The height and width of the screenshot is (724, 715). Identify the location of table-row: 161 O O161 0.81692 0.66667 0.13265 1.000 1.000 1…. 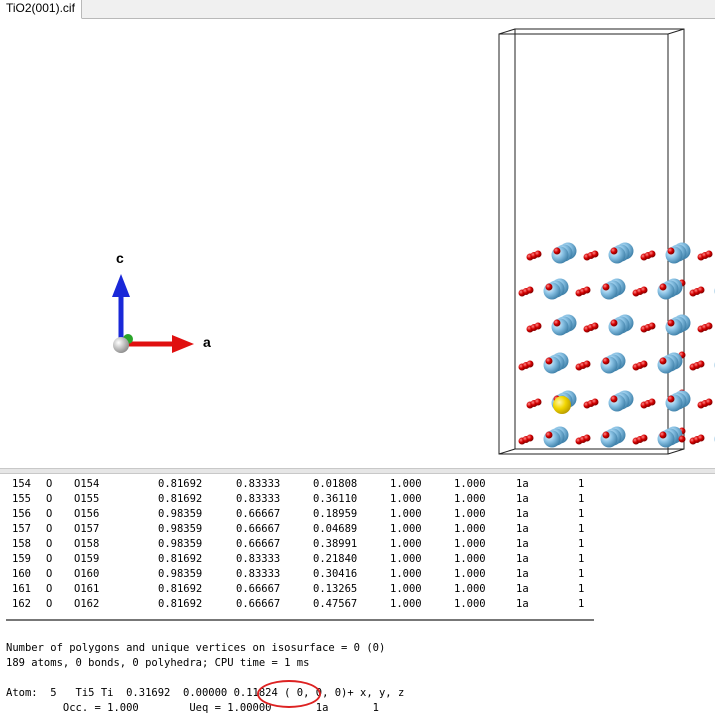
(300, 589).